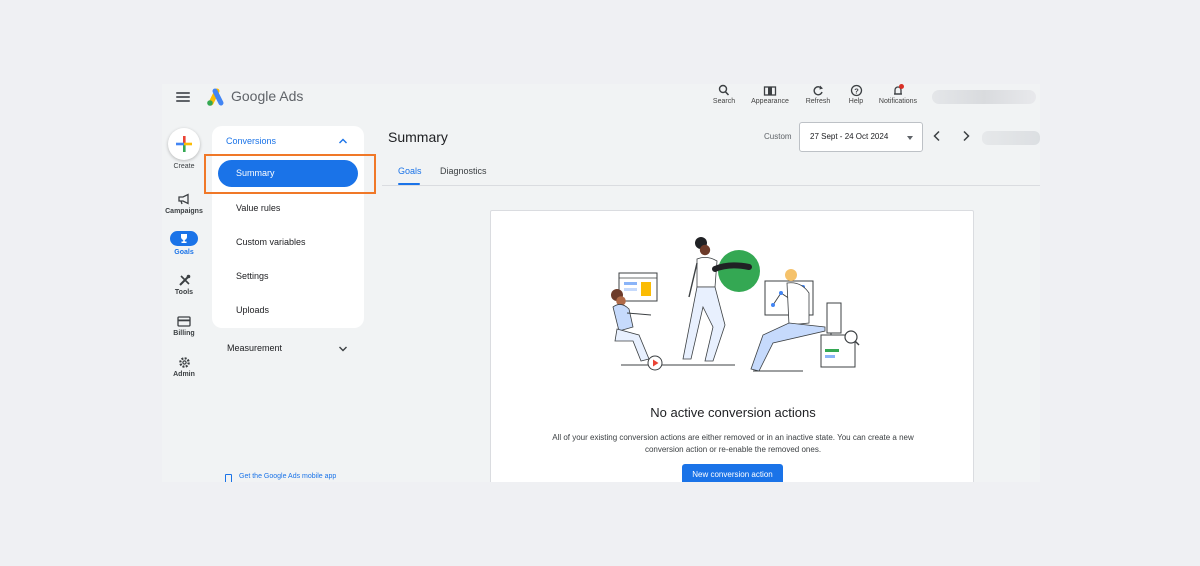  Describe the element at coordinates (418, 137) in the screenshot. I see `page-title: Summary` at that location.